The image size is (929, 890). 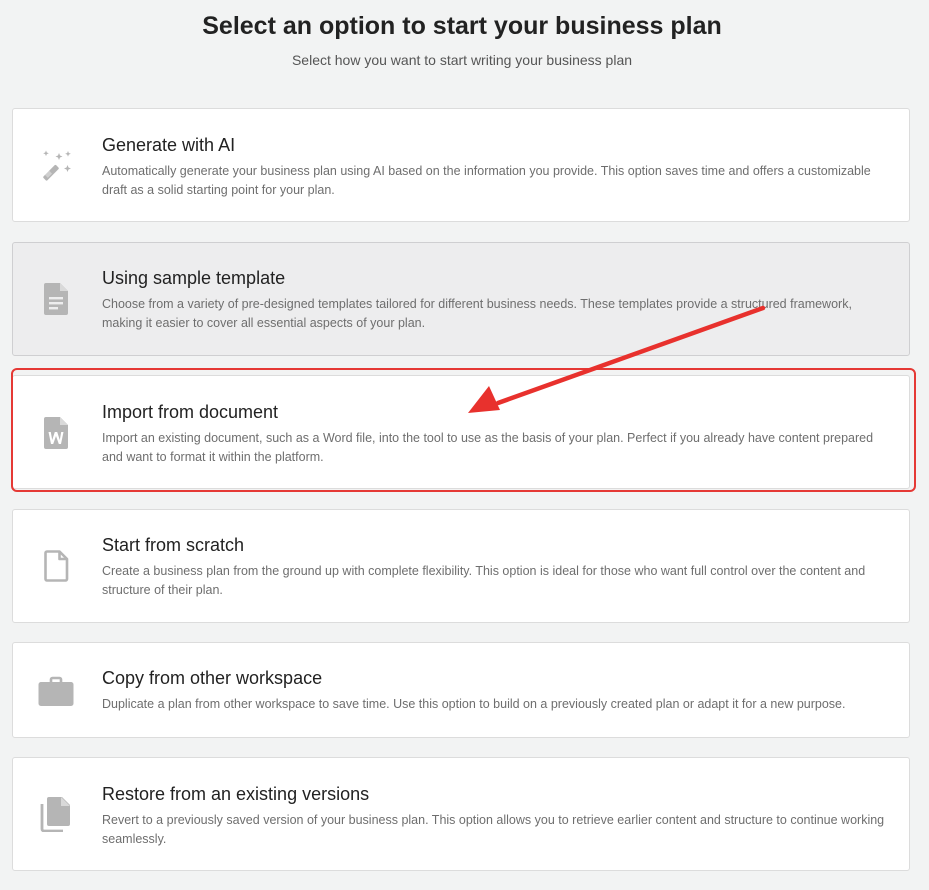 What do you see at coordinates (56, 299) in the screenshot?
I see `document-icon` at bounding box center [56, 299].